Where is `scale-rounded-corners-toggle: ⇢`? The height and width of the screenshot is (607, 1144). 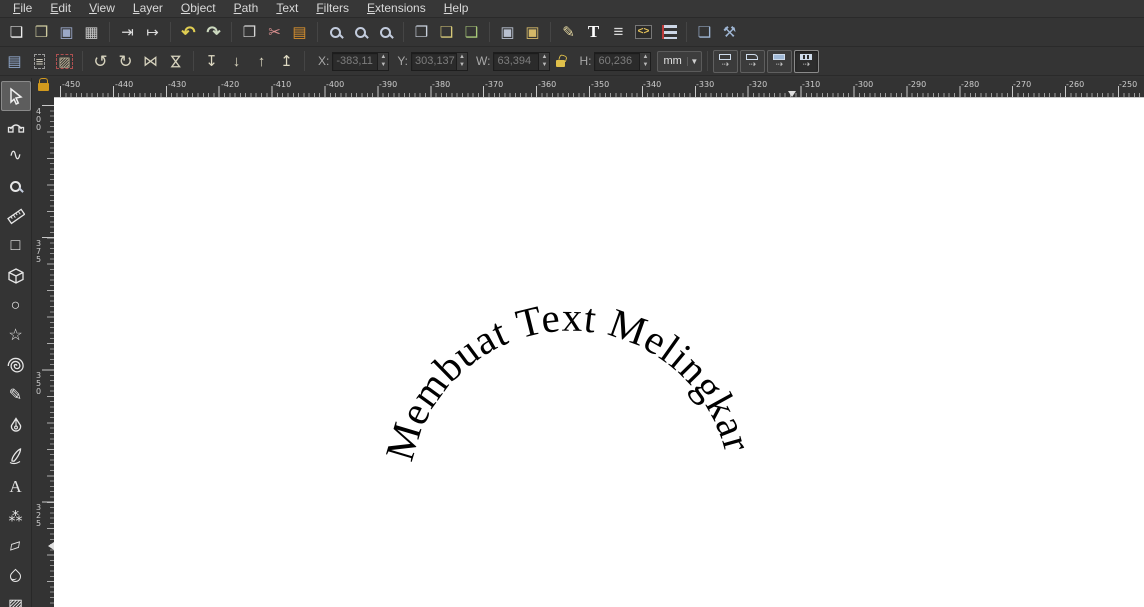
scale-rounded-corners-toggle: ⇢ is located at coordinates (752, 61).